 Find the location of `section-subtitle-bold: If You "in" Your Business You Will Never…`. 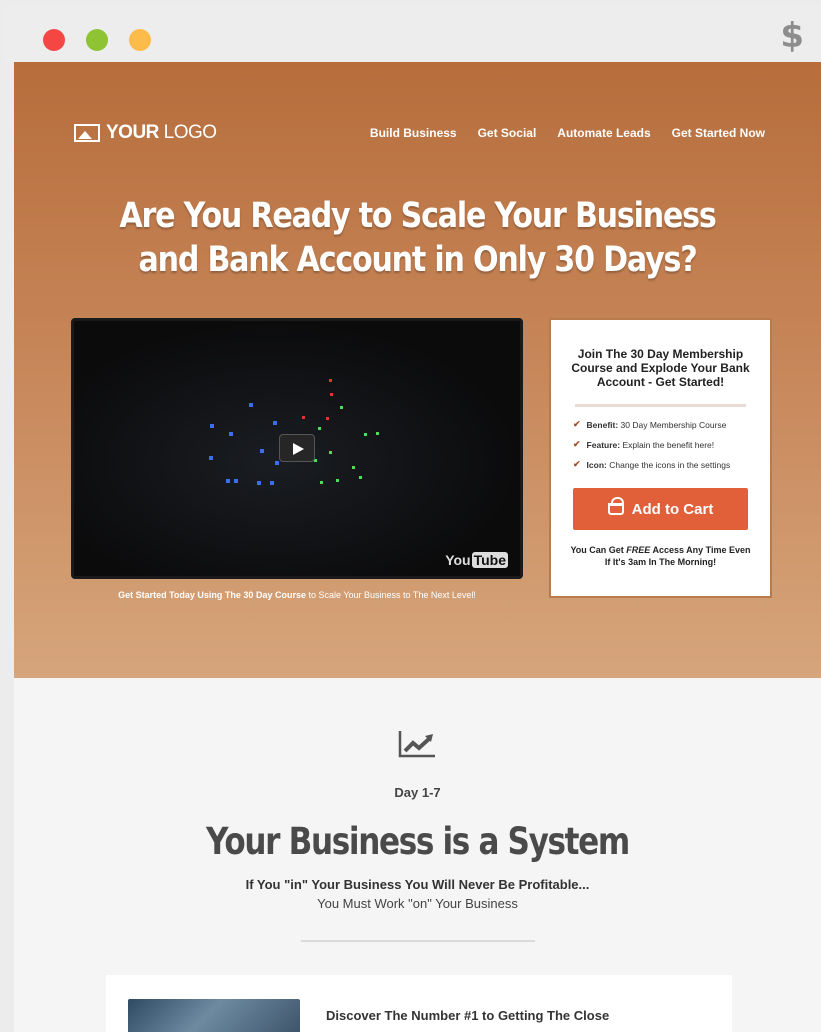

section-subtitle-bold: If You "in" Your Business You Will Never… is located at coordinates (417, 884).